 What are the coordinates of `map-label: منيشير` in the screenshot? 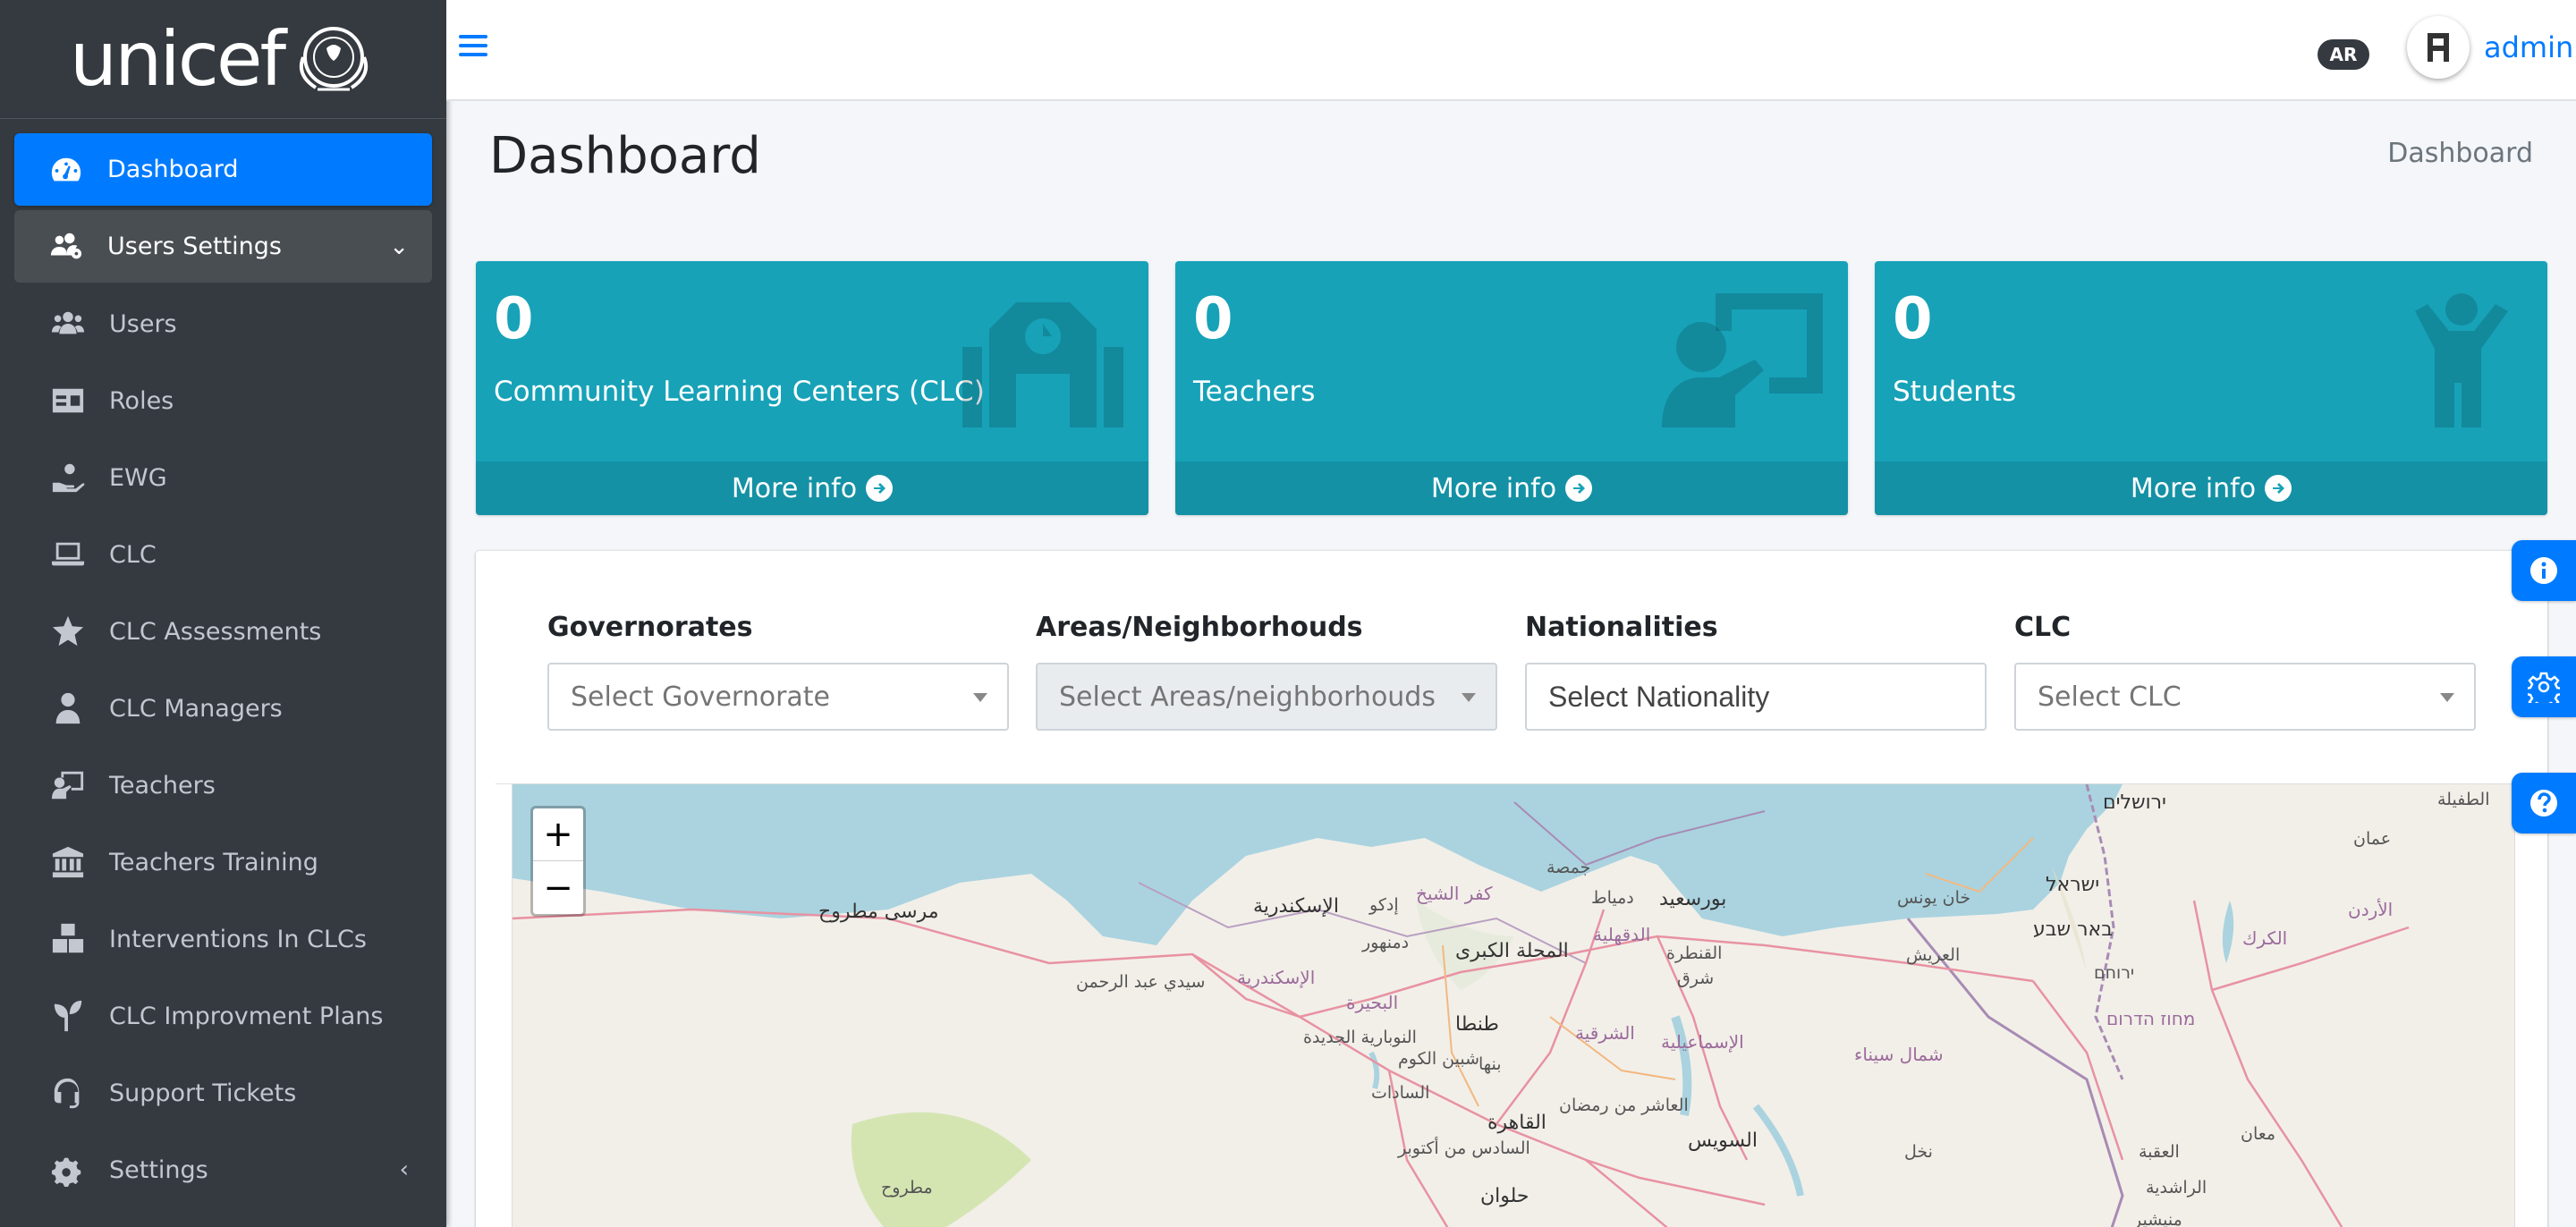 It's located at (2157, 1218).